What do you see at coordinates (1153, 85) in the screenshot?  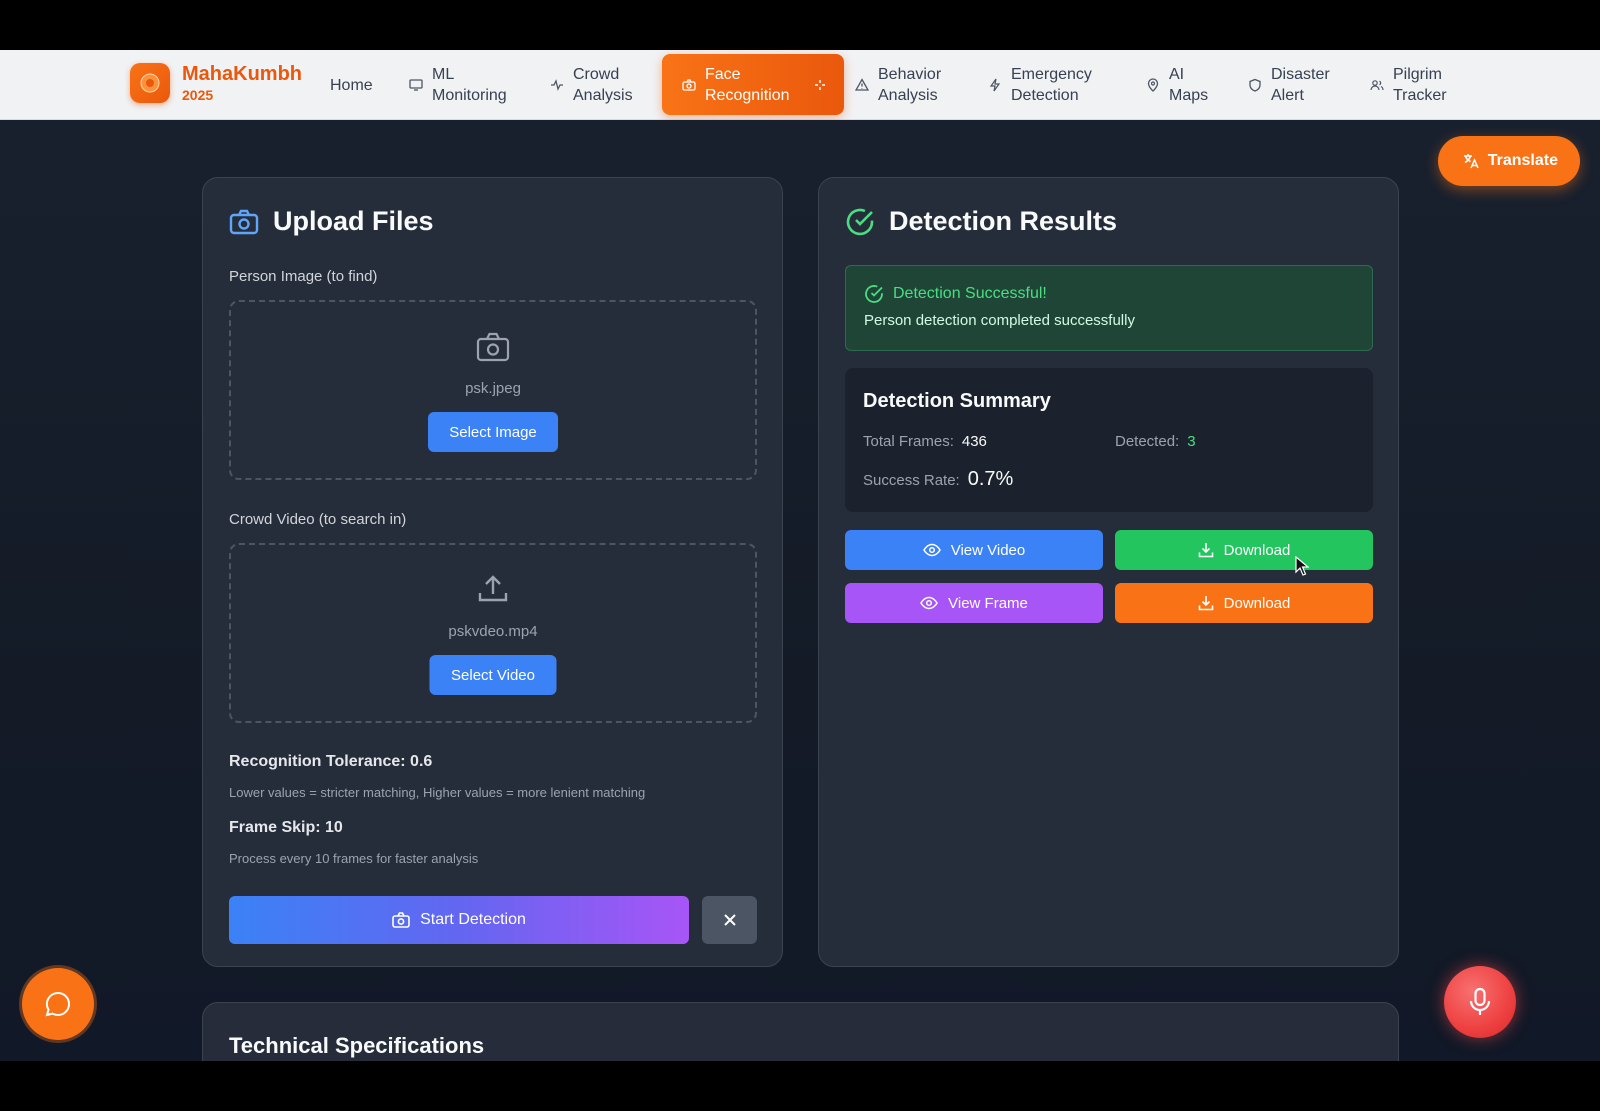 I see `map-pin-icon` at bounding box center [1153, 85].